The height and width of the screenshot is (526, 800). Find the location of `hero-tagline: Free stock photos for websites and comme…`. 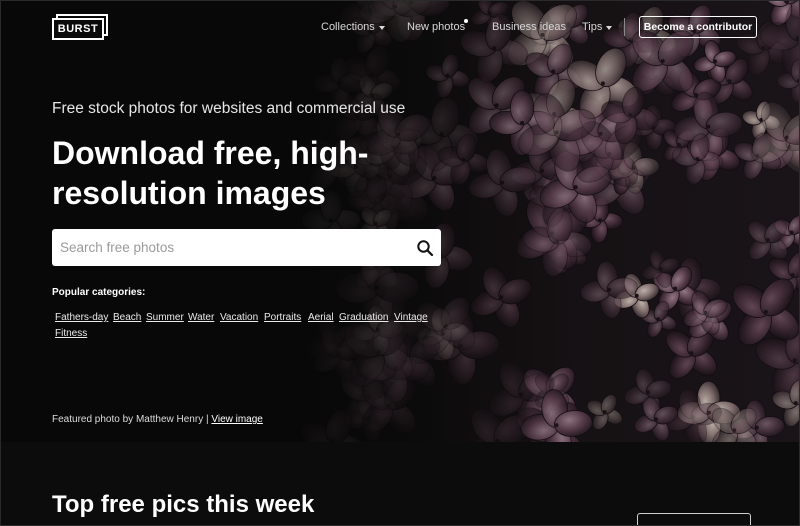

hero-tagline: Free stock photos for websites and comme… is located at coordinates (229, 108).